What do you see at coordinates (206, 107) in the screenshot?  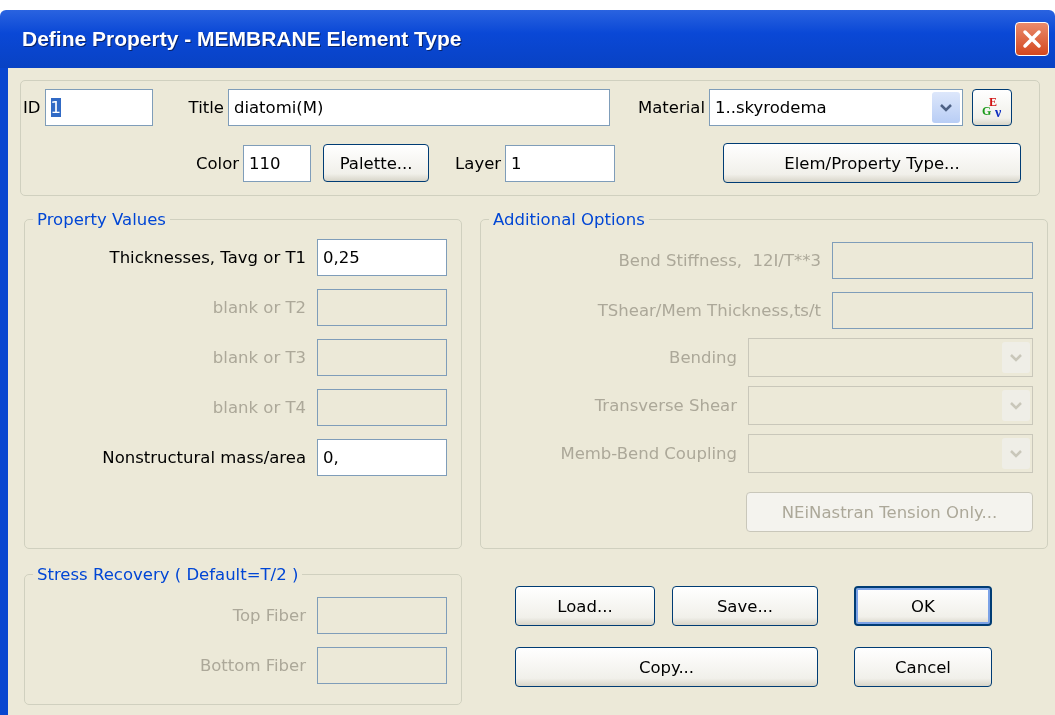 I see `title-label: Title` at bounding box center [206, 107].